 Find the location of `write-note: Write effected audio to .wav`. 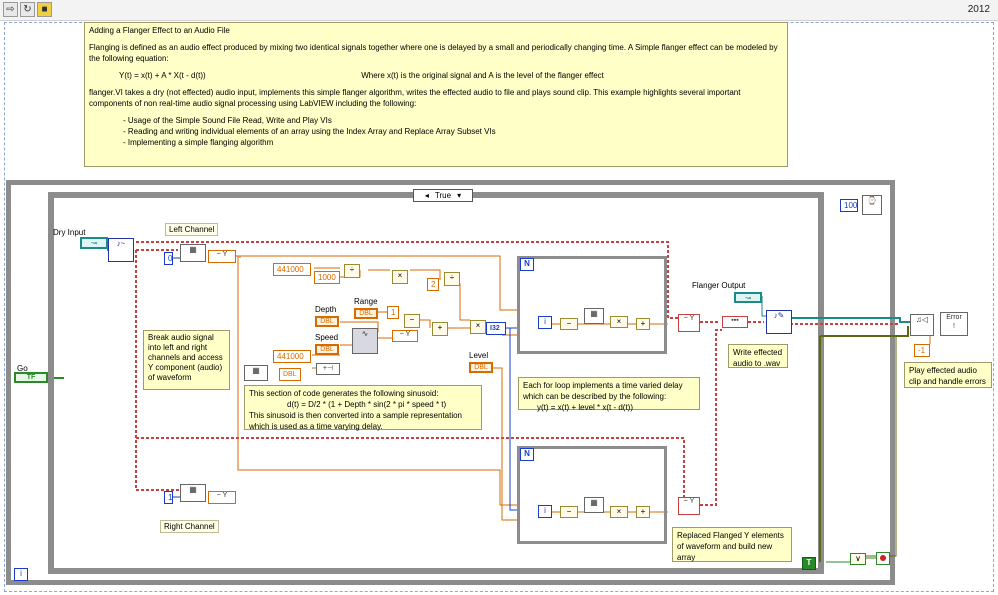

write-note: Write effected audio to .wav is located at coordinates (758, 356).